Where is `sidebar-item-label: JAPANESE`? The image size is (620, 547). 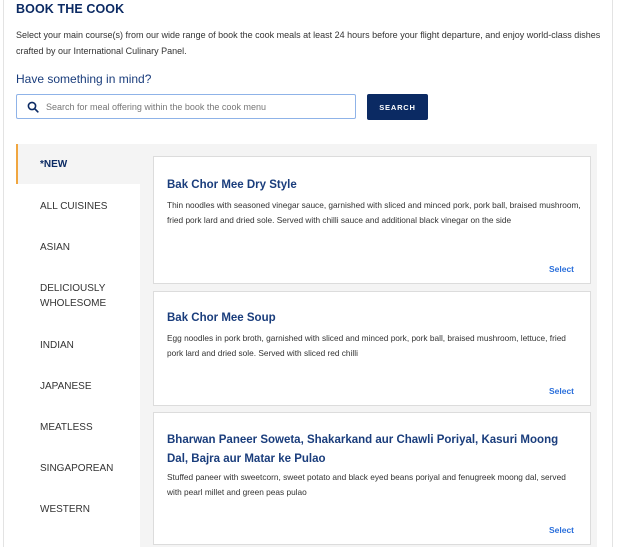
sidebar-item-label: JAPANESE is located at coordinates (66, 386).